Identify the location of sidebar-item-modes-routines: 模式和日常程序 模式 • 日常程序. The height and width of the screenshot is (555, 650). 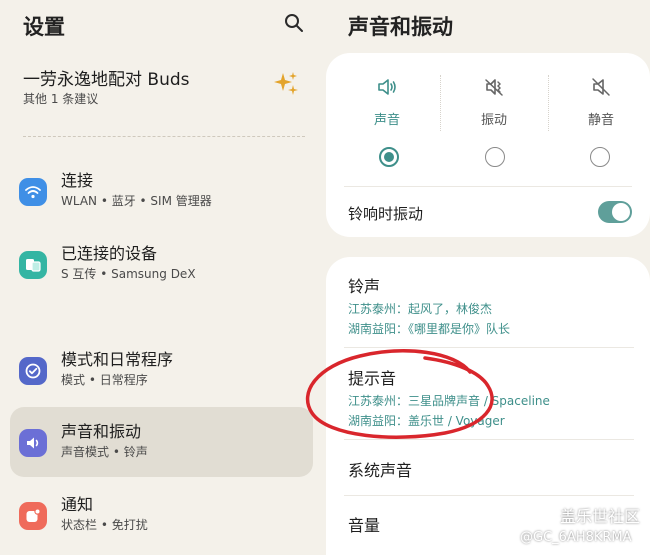
(161, 370).